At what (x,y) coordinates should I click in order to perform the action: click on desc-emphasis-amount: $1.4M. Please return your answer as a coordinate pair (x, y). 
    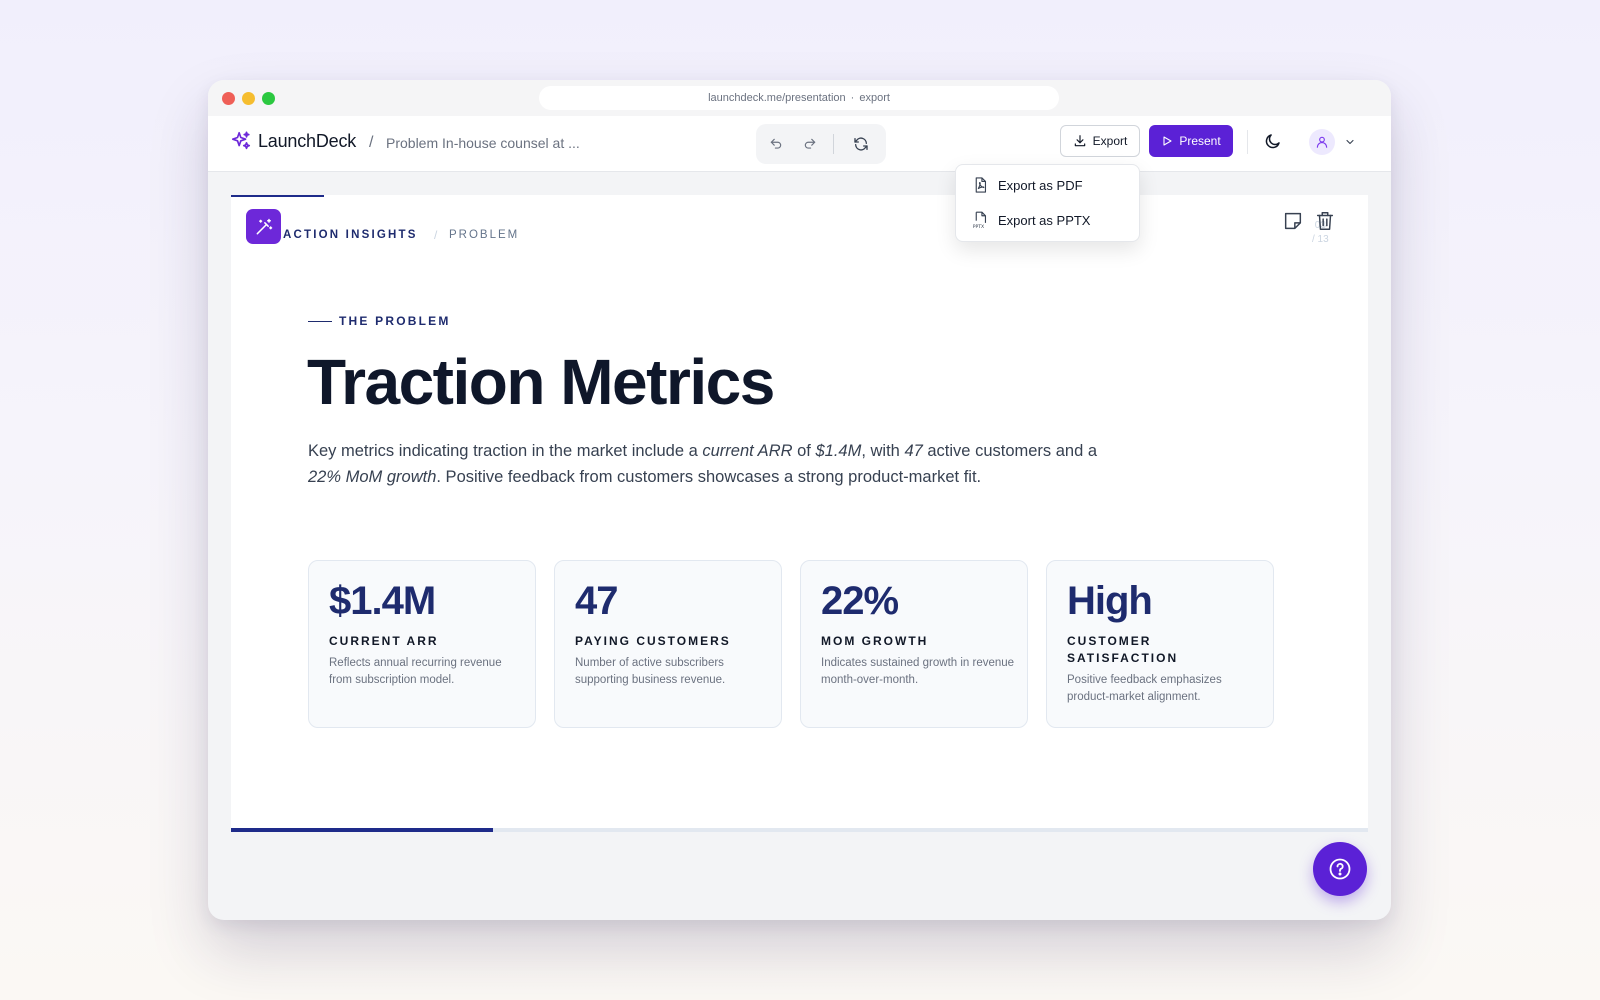
    Looking at the image, I should click on (838, 451).